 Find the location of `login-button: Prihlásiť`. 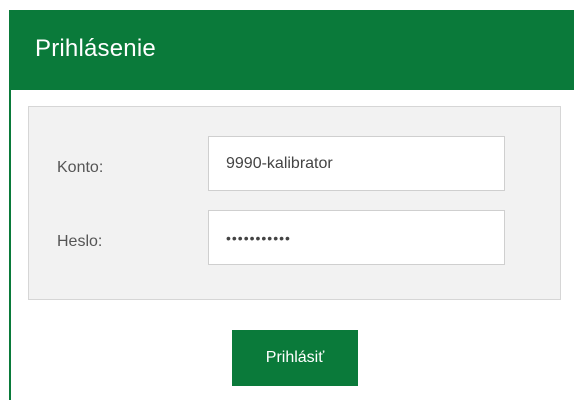

login-button: Prihlásiť is located at coordinates (295, 358).